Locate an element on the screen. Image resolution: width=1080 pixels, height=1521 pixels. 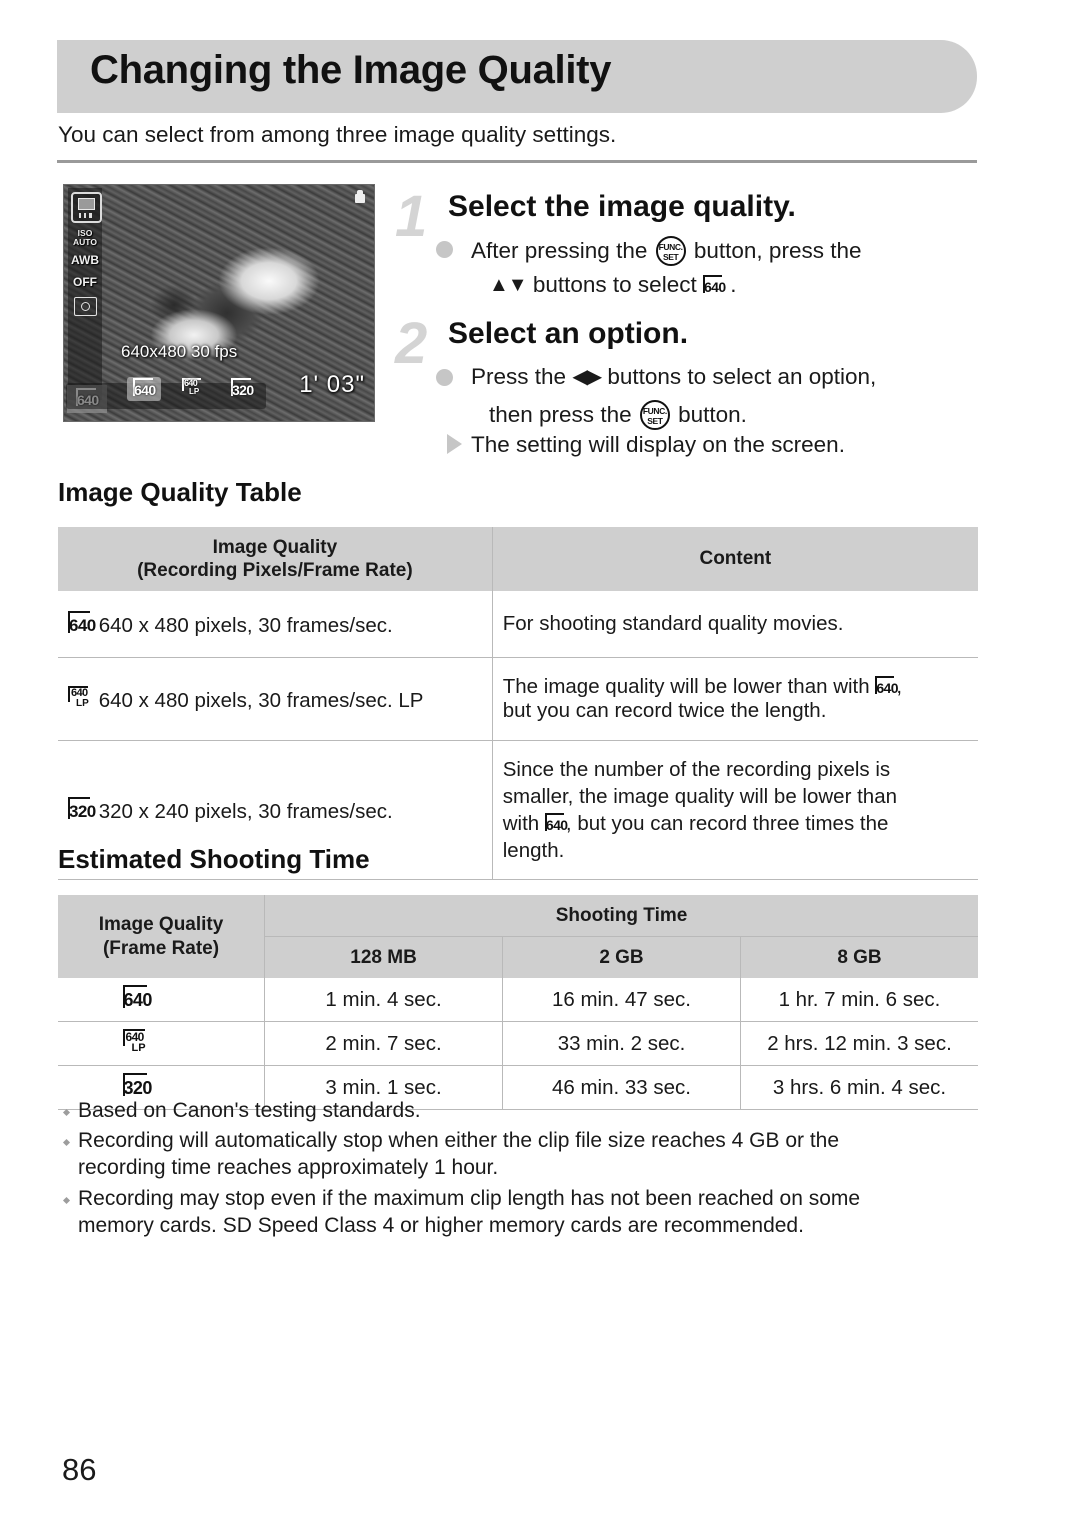
col-header-2gb: 2 GB is located at coordinates (621, 957).